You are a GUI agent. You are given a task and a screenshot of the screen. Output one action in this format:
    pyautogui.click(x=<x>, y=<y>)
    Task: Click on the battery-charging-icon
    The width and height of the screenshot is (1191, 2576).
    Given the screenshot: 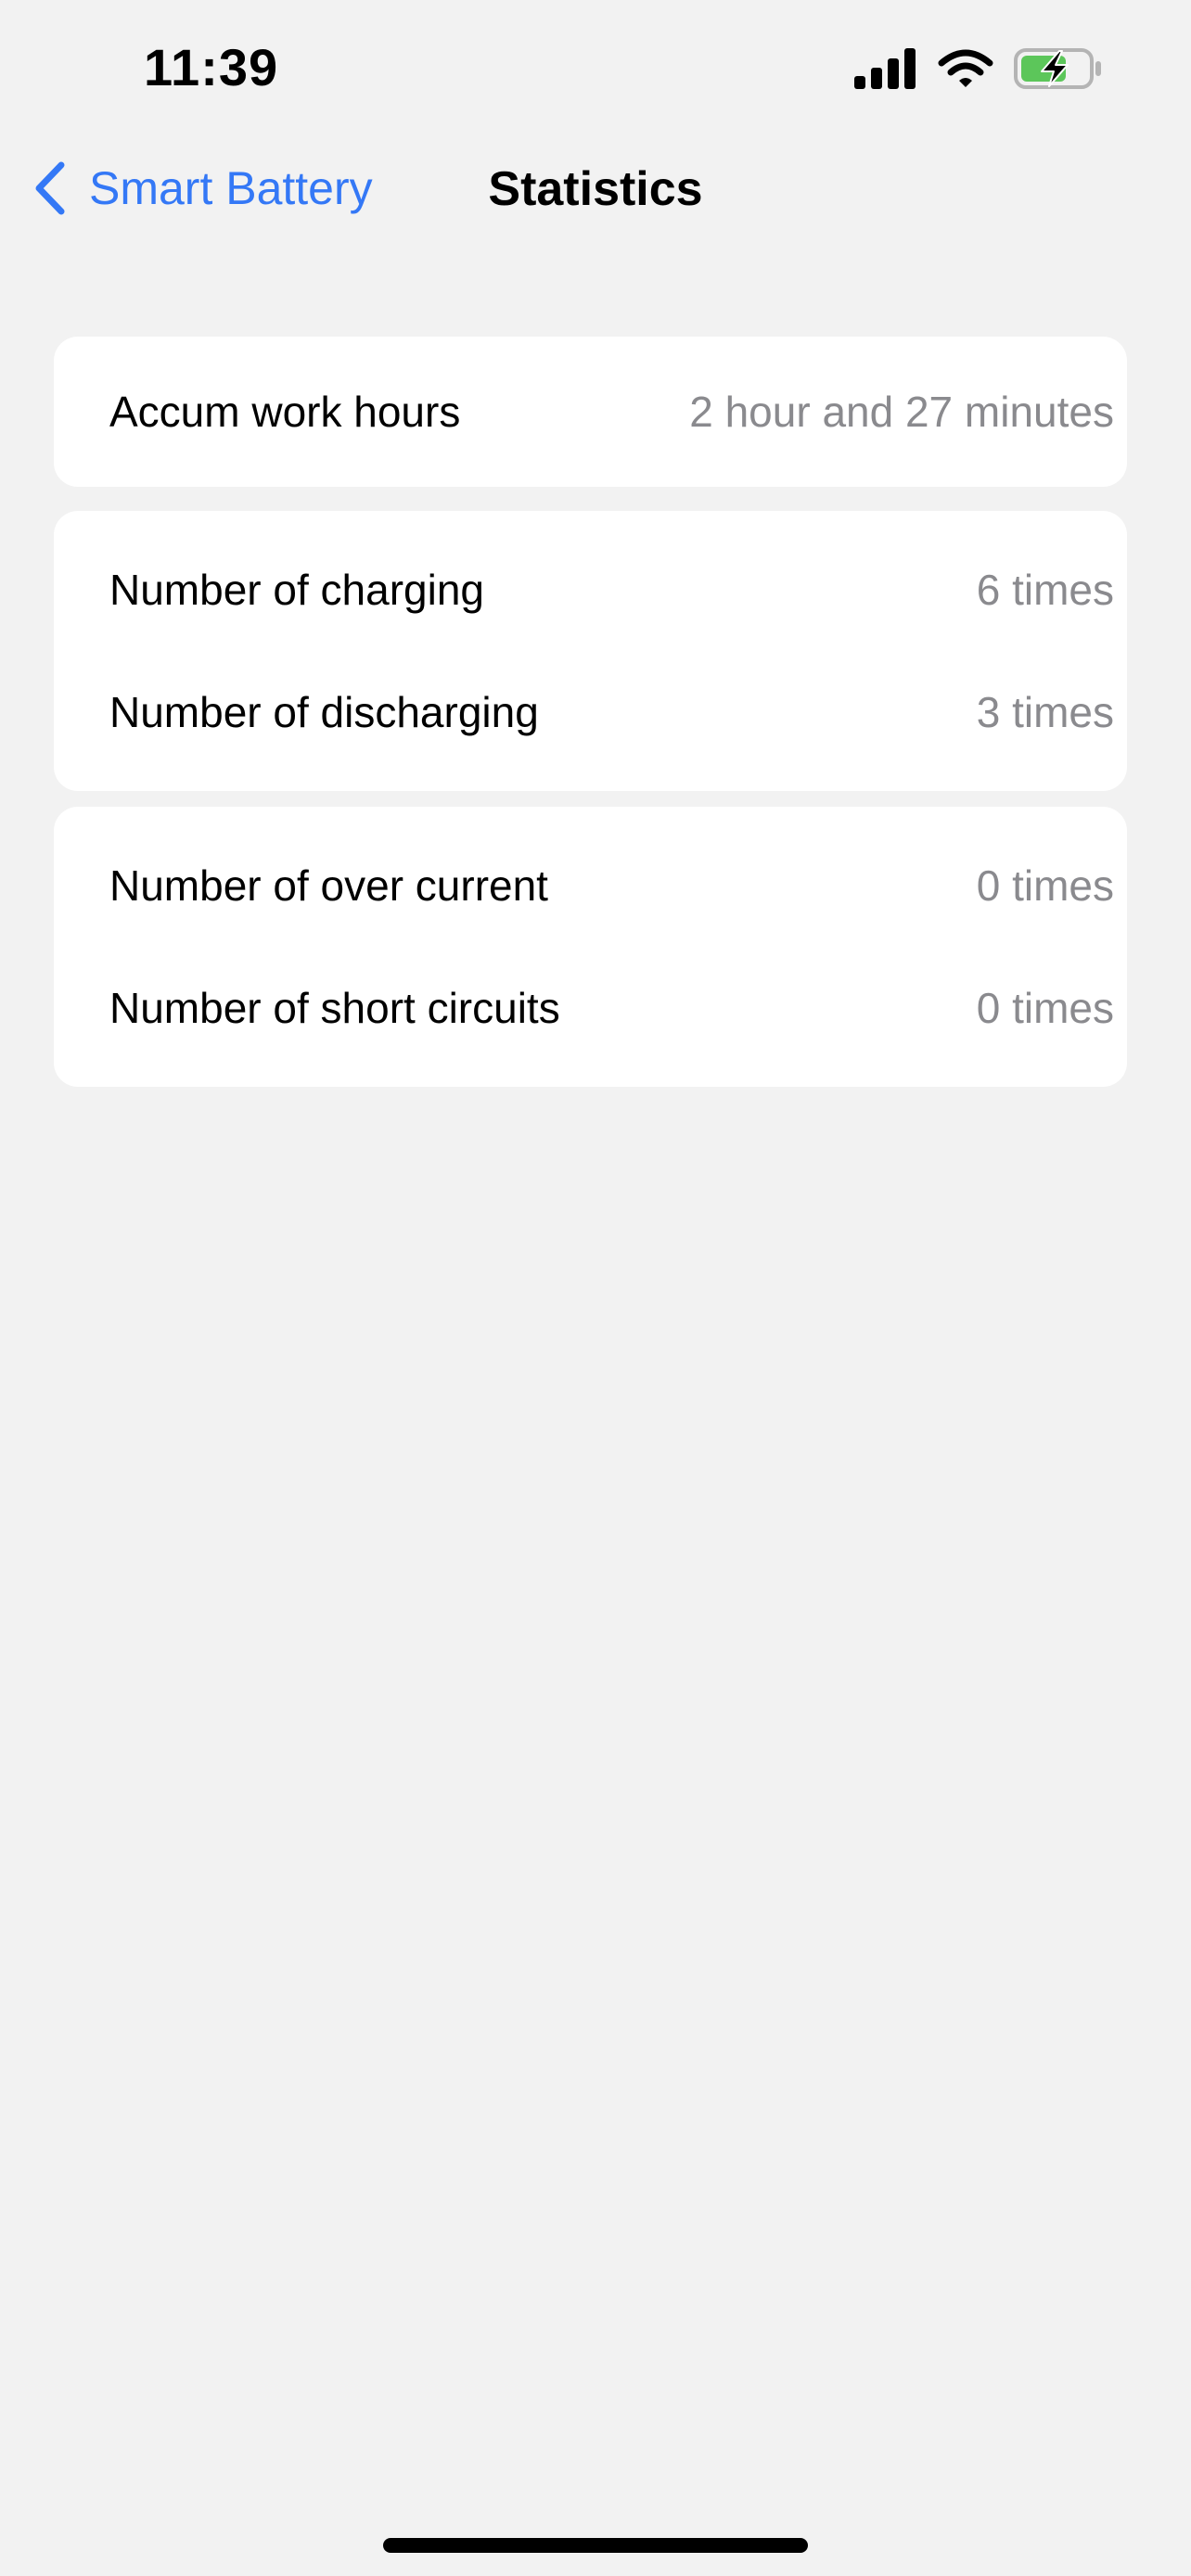 What is the action you would take?
    pyautogui.click(x=1058, y=71)
    